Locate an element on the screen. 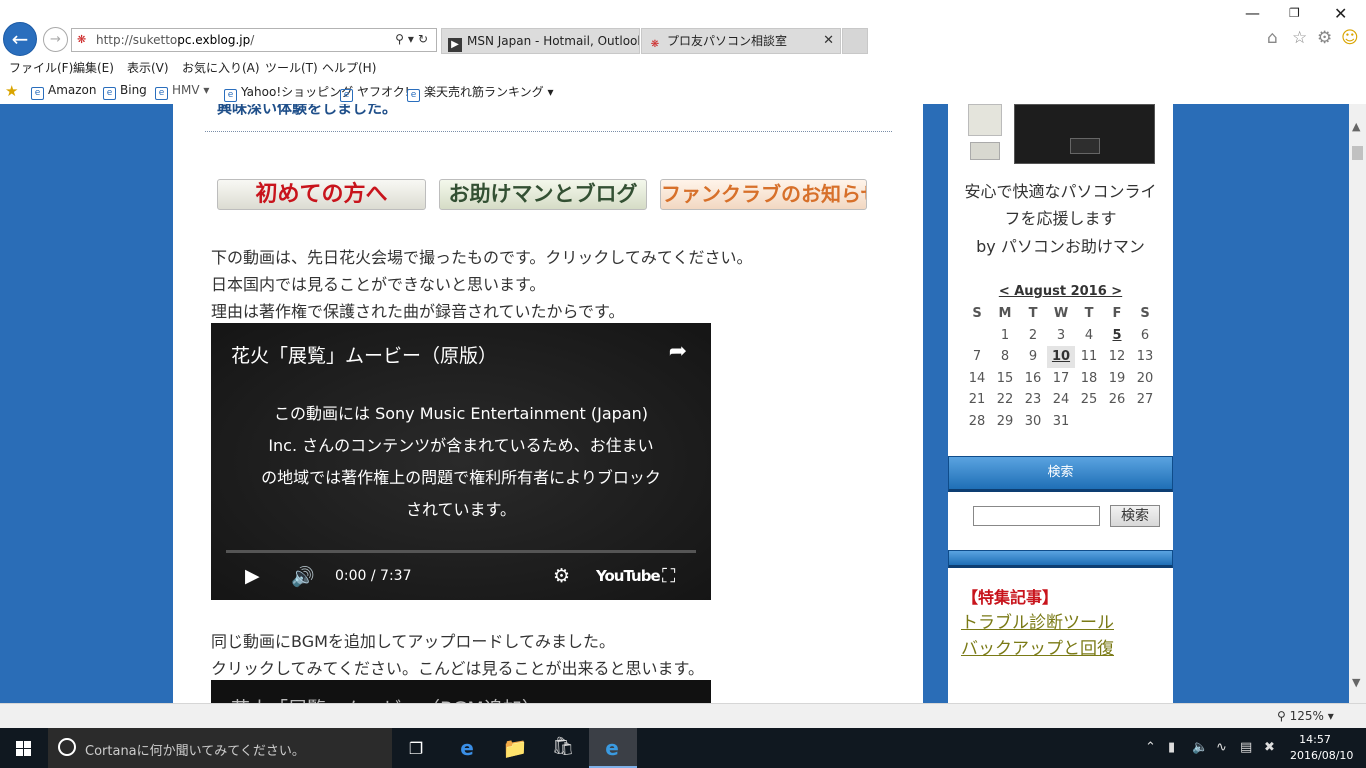 The image size is (1366, 768). close-window-icon: ✕ is located at coordinates (1340, 13).